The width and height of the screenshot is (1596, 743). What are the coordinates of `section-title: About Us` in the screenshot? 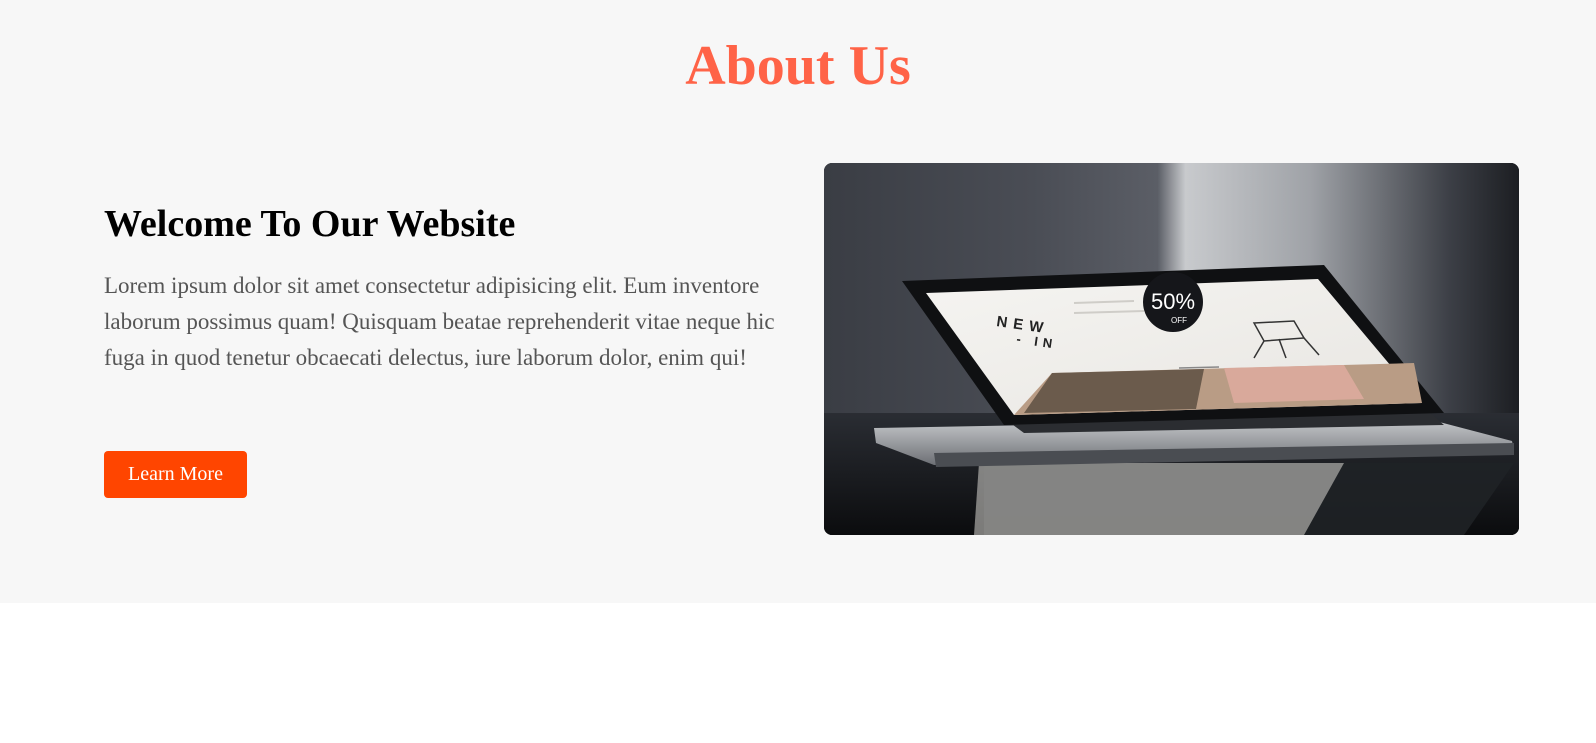 It's located at (798, 66).